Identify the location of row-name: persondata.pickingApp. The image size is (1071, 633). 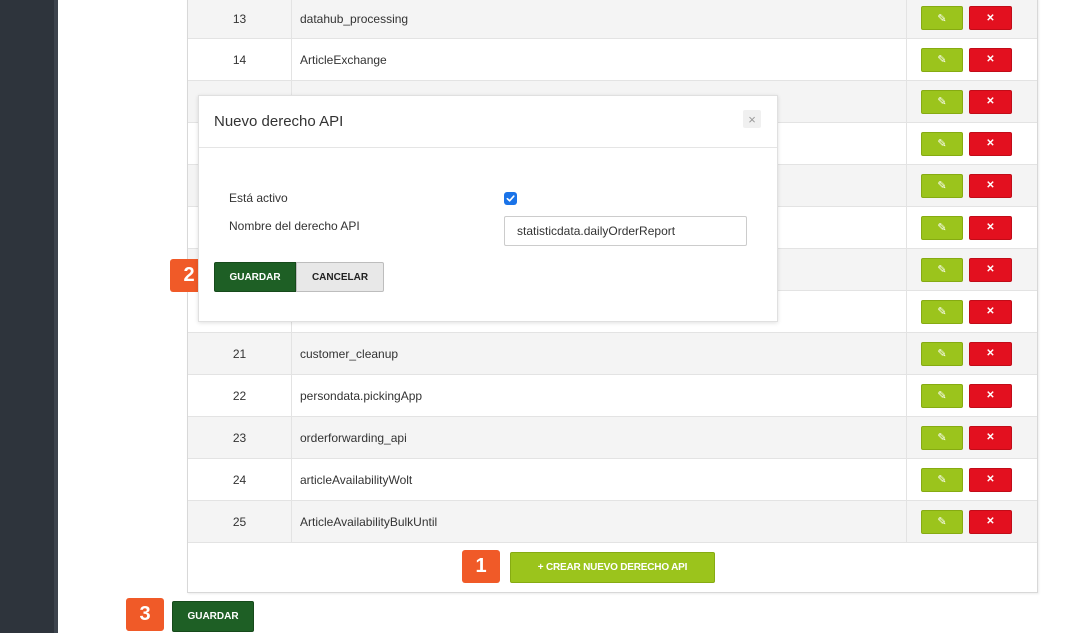
(599, 395).